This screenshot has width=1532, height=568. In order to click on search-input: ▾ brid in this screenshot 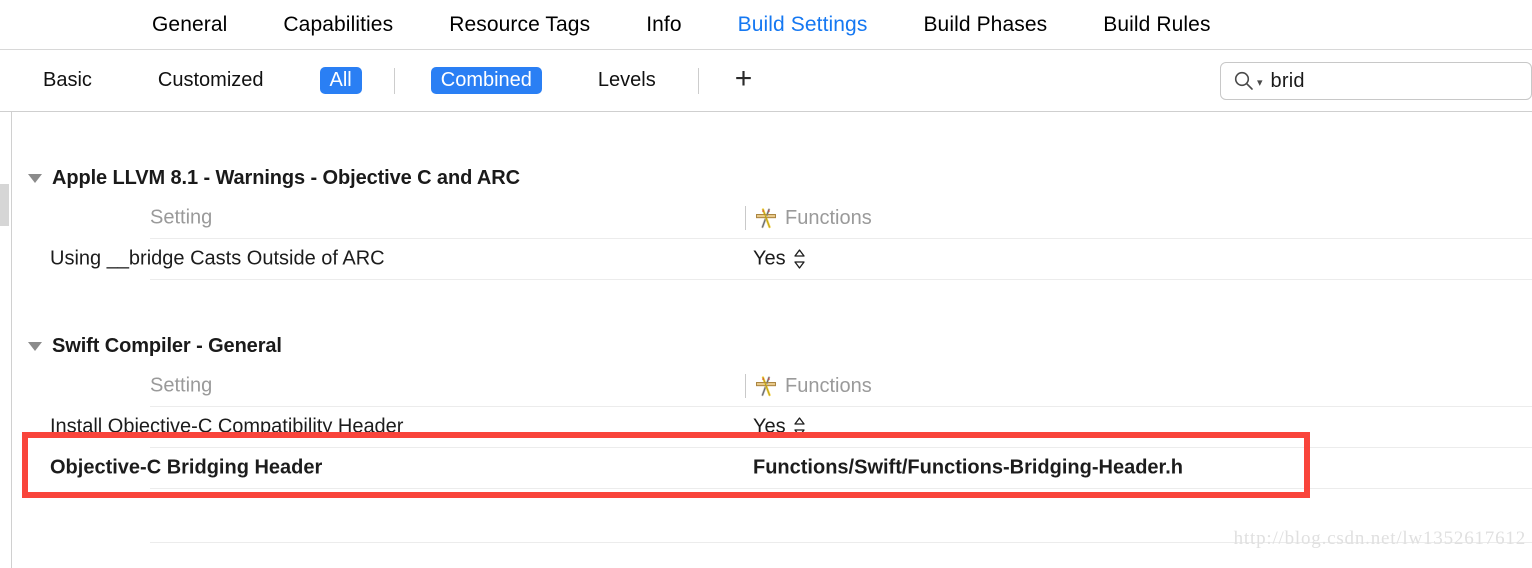, I will do `click(1376, 81)`.